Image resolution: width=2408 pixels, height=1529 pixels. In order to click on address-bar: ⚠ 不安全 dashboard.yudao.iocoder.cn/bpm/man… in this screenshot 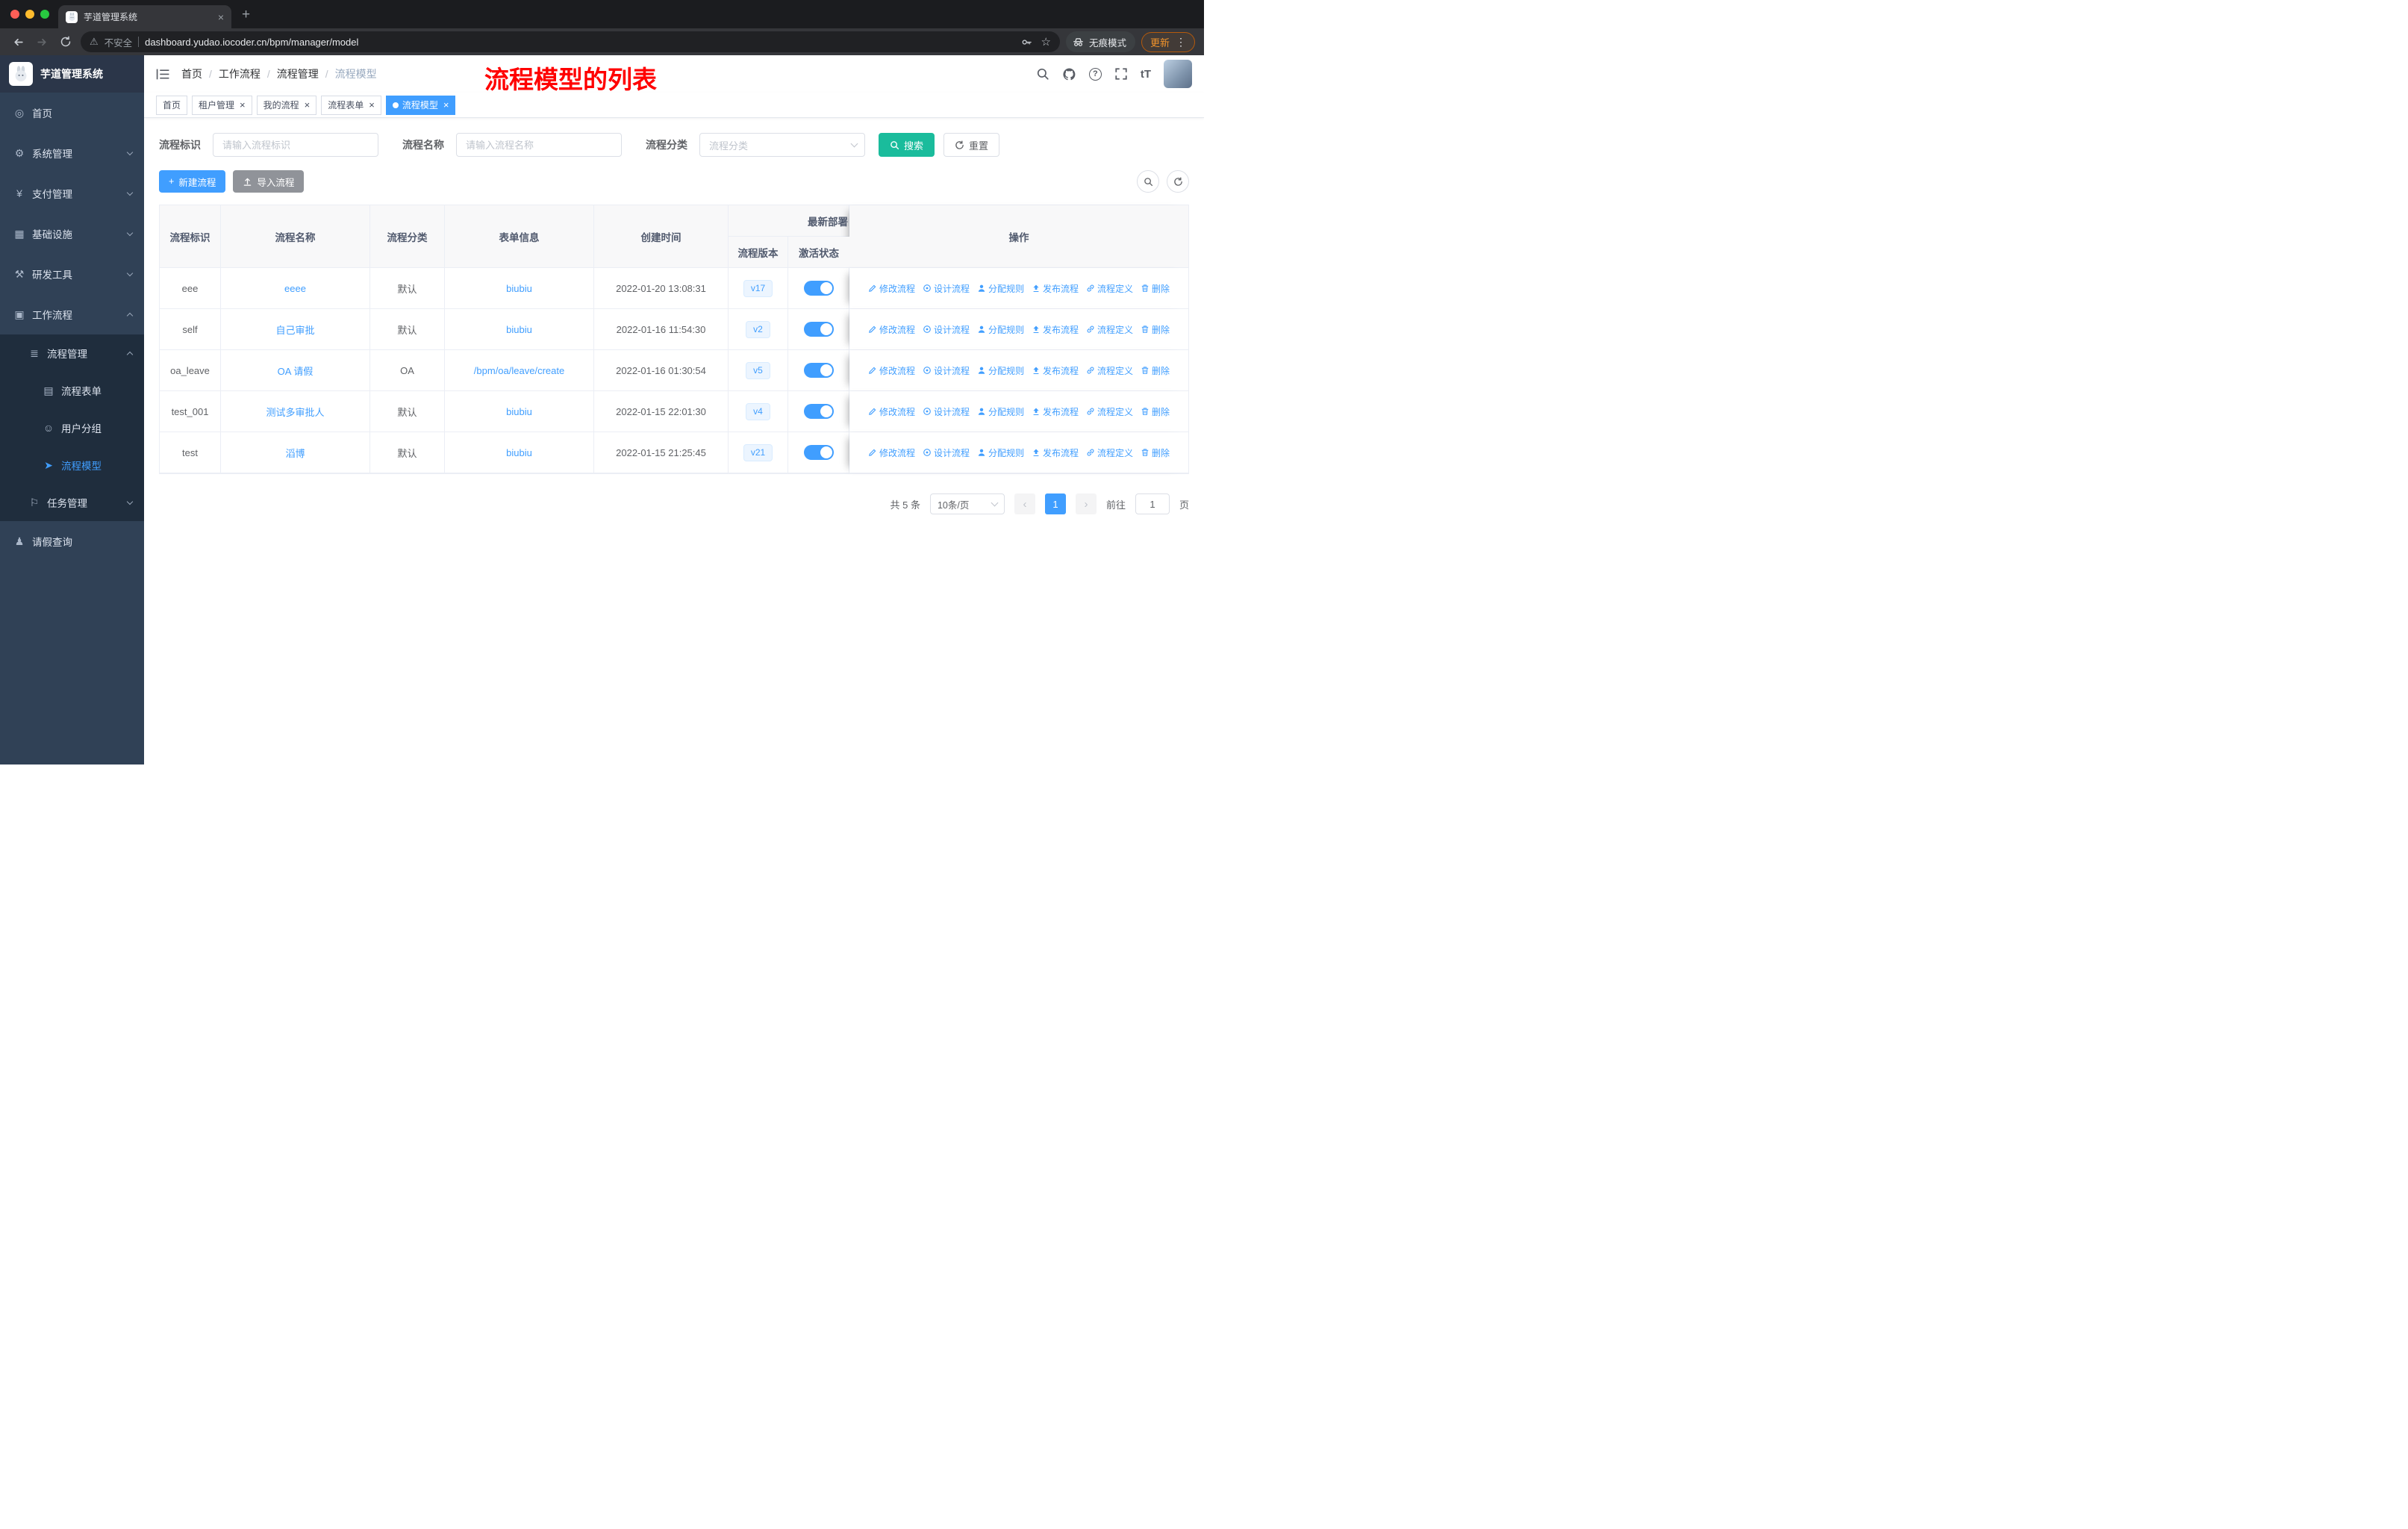, I will do `click(570, 41)`.